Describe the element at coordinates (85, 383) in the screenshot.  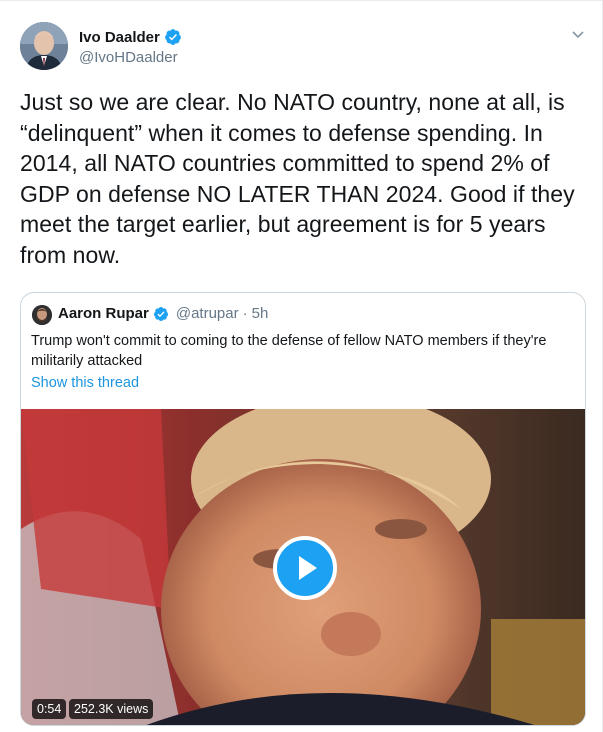
I see `show-thread-link: Show this thread` at that location.